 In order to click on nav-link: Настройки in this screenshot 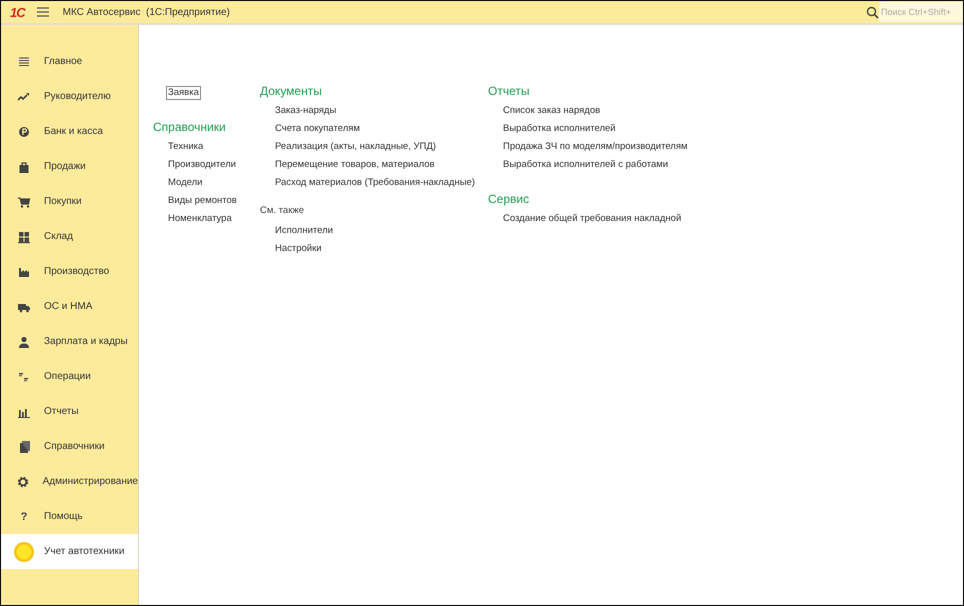, I will do `click(298, 249)`.